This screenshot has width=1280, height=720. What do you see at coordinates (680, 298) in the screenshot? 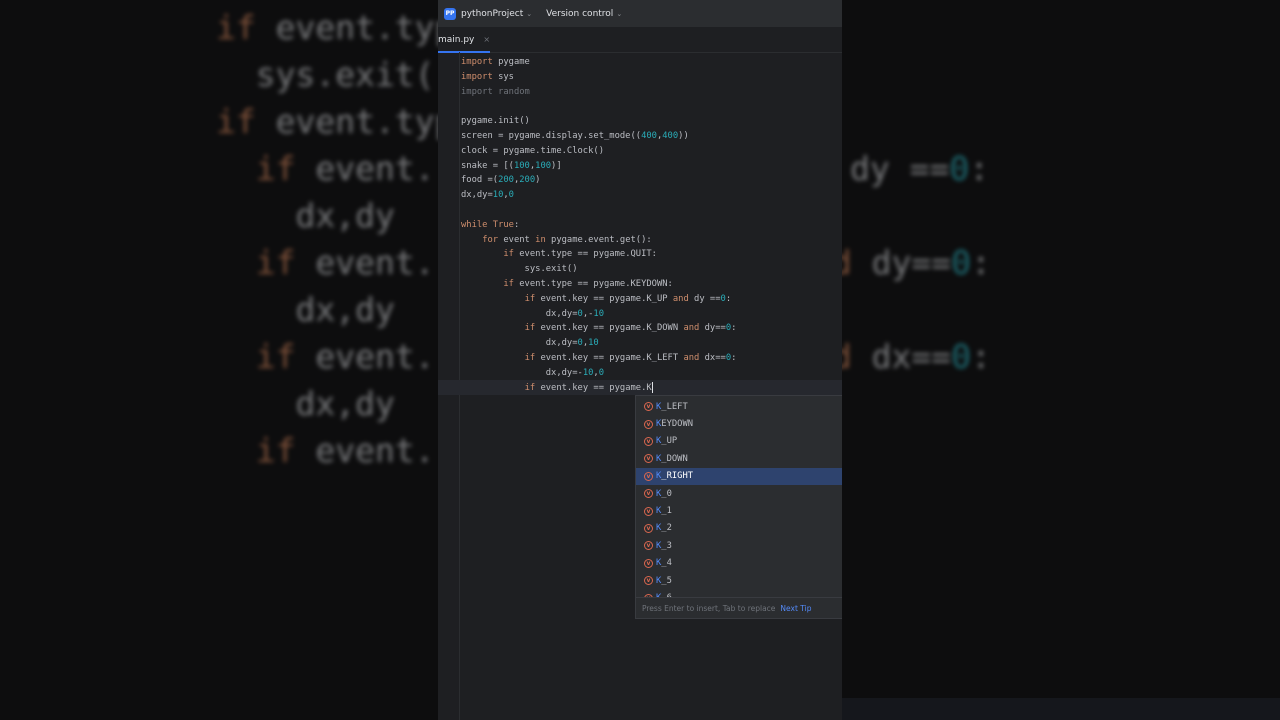
I see `code-token: and` at bounding box center [680, 298].